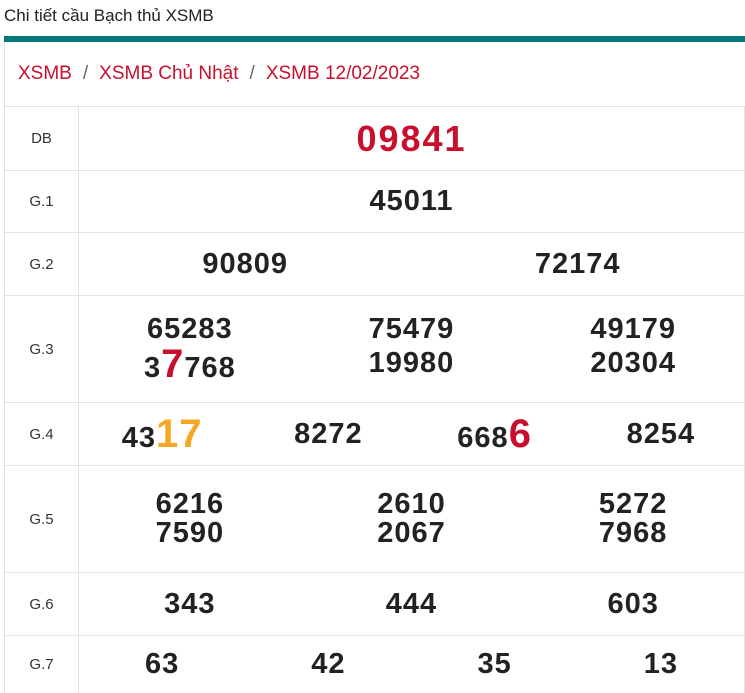 The height and width of the screenshot is (693, 745). I want to click on prize-label: G.4, so click(41, 434).